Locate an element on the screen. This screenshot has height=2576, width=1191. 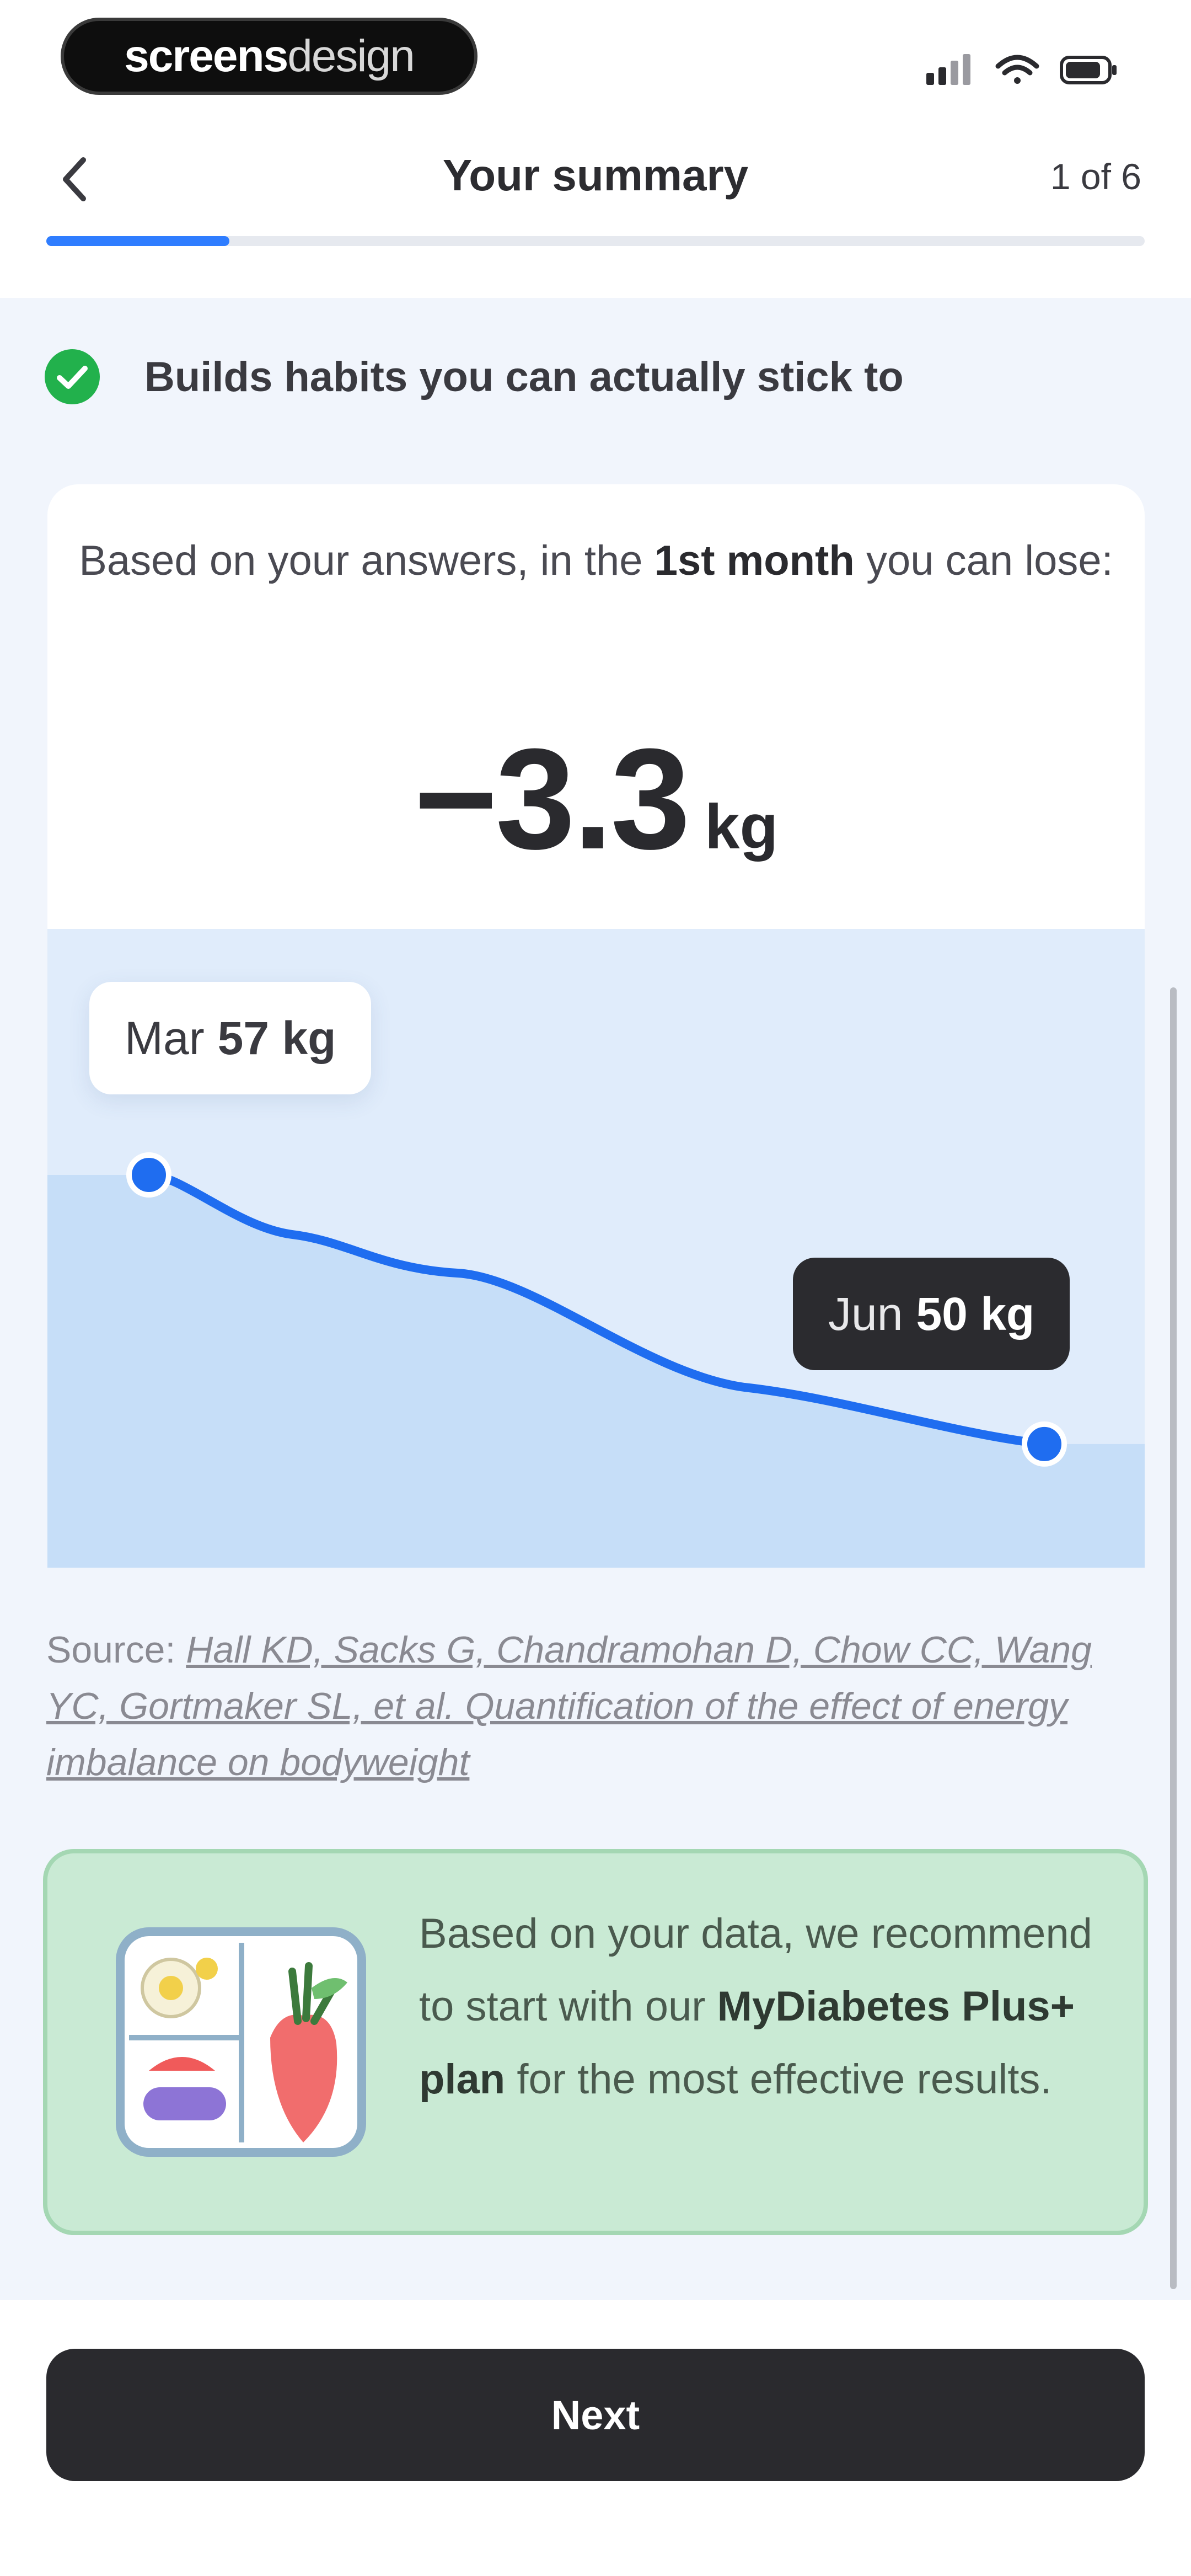
weight-loss-number: −3.3 is located at coordinates (552, 799).